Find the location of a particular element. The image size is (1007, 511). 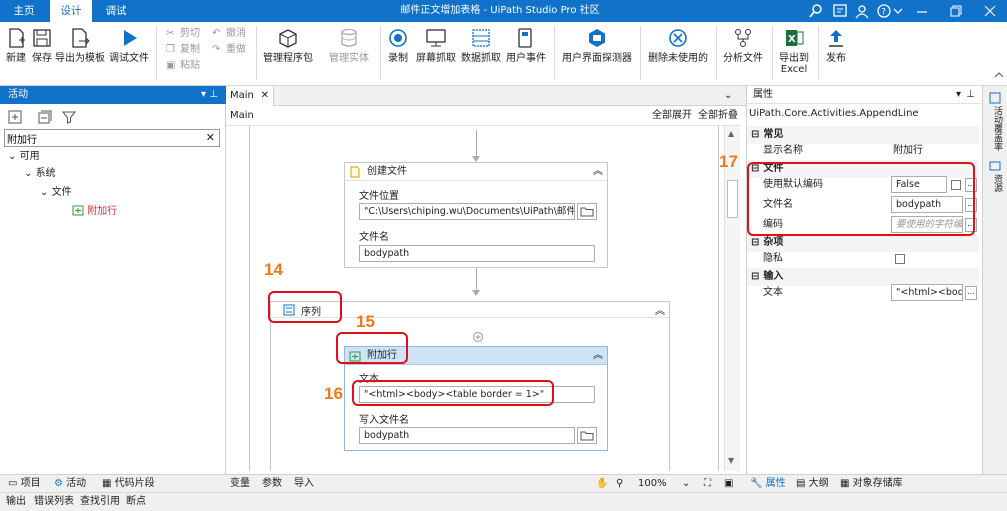

tree-item-available: ⌄ 可用 is located at coordinates (24, 157).